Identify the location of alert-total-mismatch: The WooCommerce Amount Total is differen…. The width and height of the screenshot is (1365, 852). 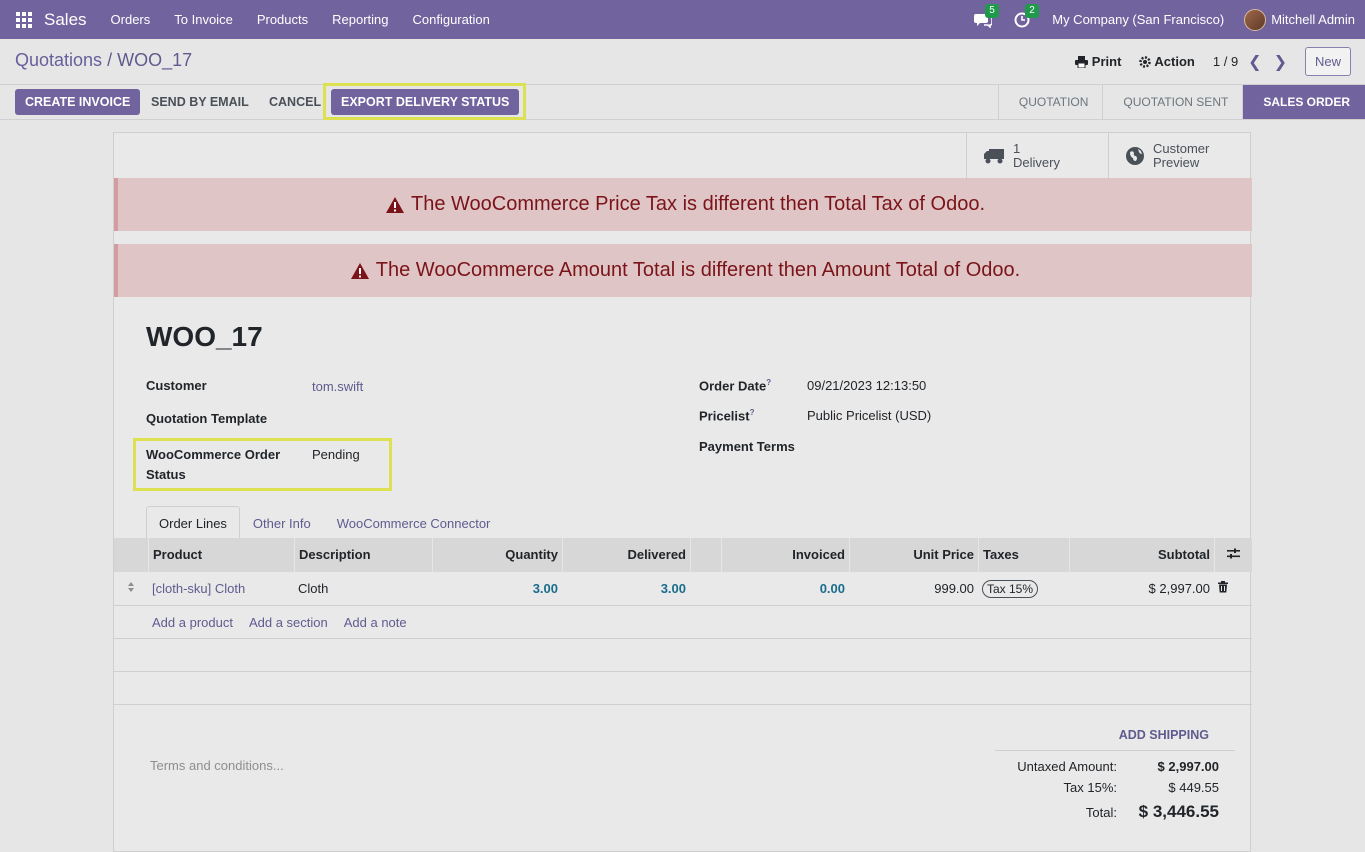
(683, 270).